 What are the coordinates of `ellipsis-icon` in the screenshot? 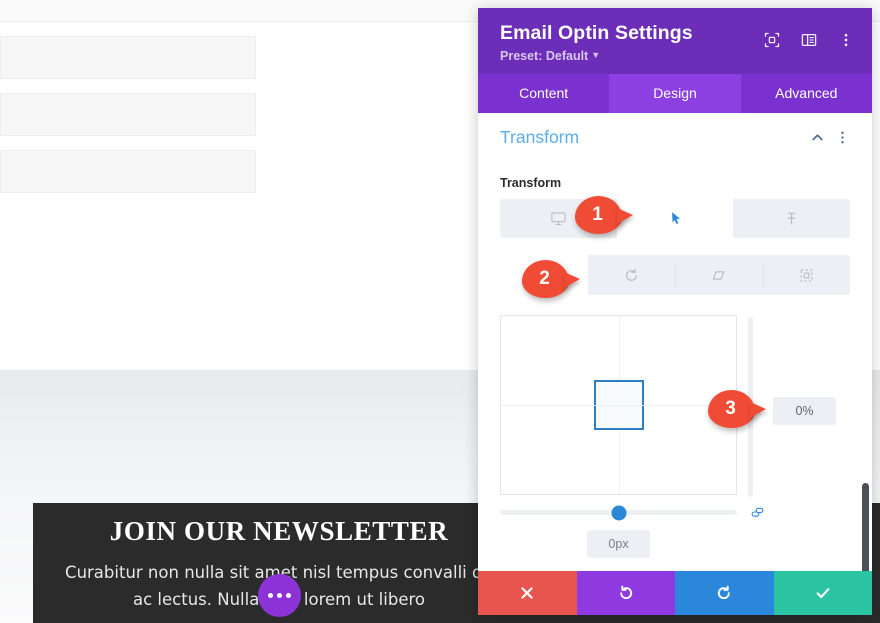 It's located at (279, 595).